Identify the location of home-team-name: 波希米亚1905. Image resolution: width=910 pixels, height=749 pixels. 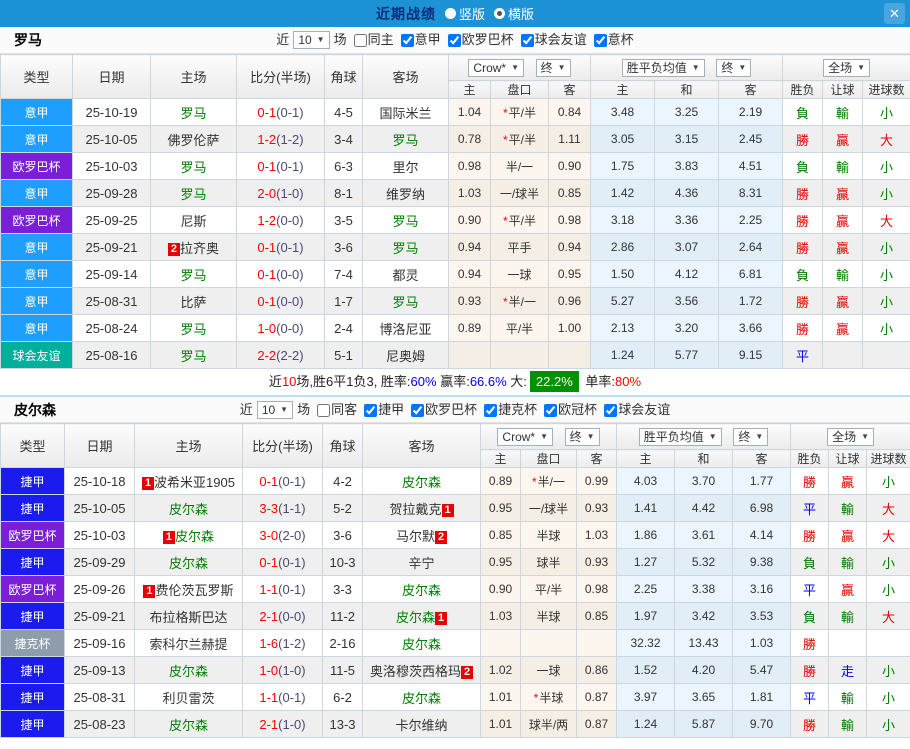
(194, 482).